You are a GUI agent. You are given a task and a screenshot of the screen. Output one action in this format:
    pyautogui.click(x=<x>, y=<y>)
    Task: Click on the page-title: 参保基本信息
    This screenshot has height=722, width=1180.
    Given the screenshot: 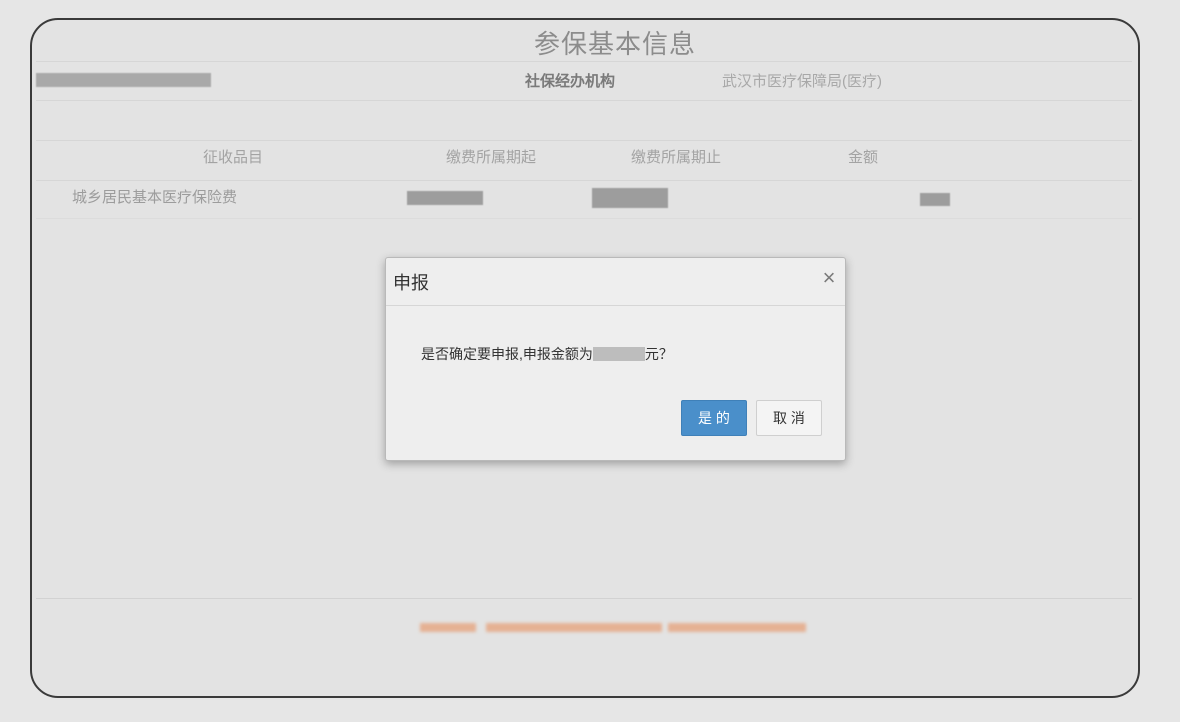 What is the action you would take?
    pyautogui.click(x=614, y=44)
    